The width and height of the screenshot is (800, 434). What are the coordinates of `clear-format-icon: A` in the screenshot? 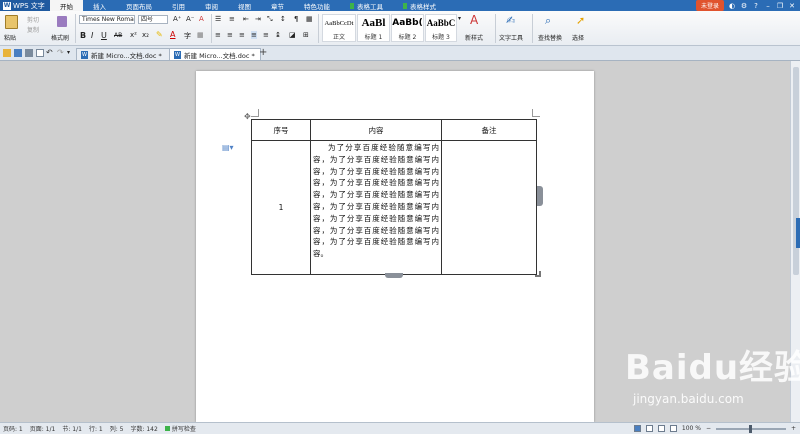 It's located at (201, 19).